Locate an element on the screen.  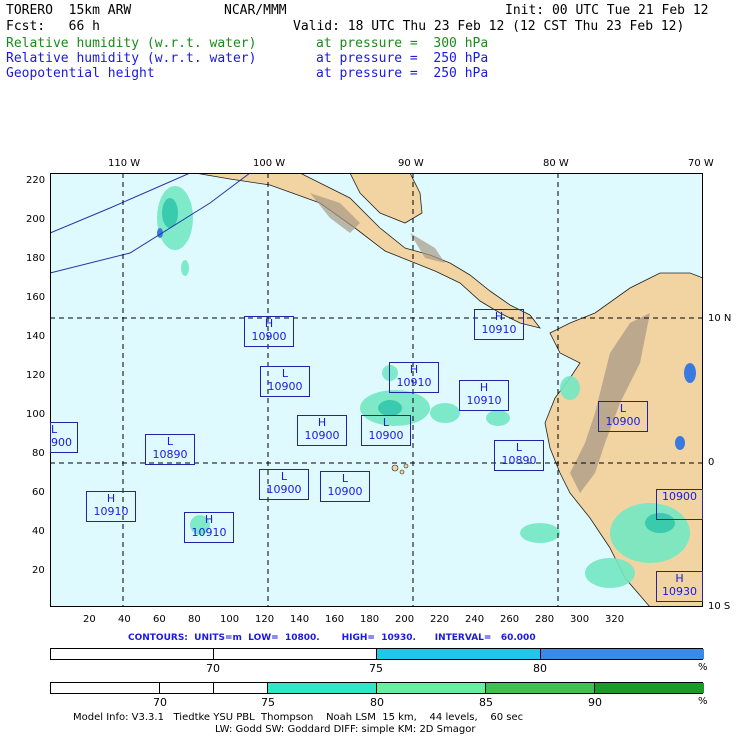
colorbar-2-label: 85 is located at coordinates (486, 702).